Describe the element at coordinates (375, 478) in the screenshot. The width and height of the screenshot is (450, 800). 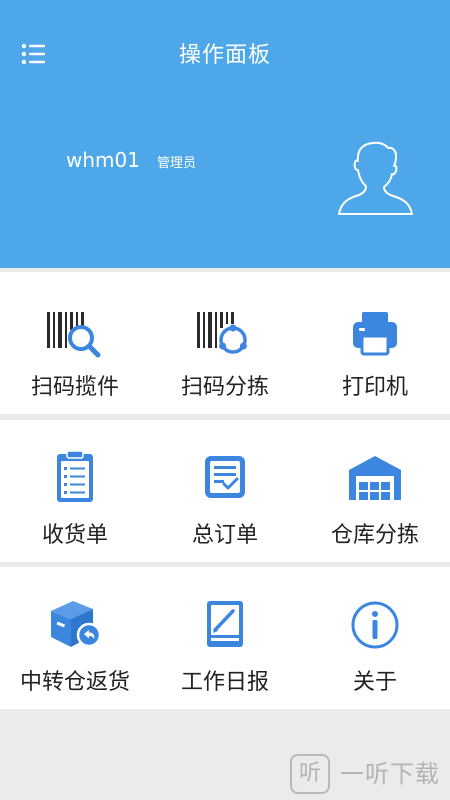
I see `warehouse-icon` at that location.